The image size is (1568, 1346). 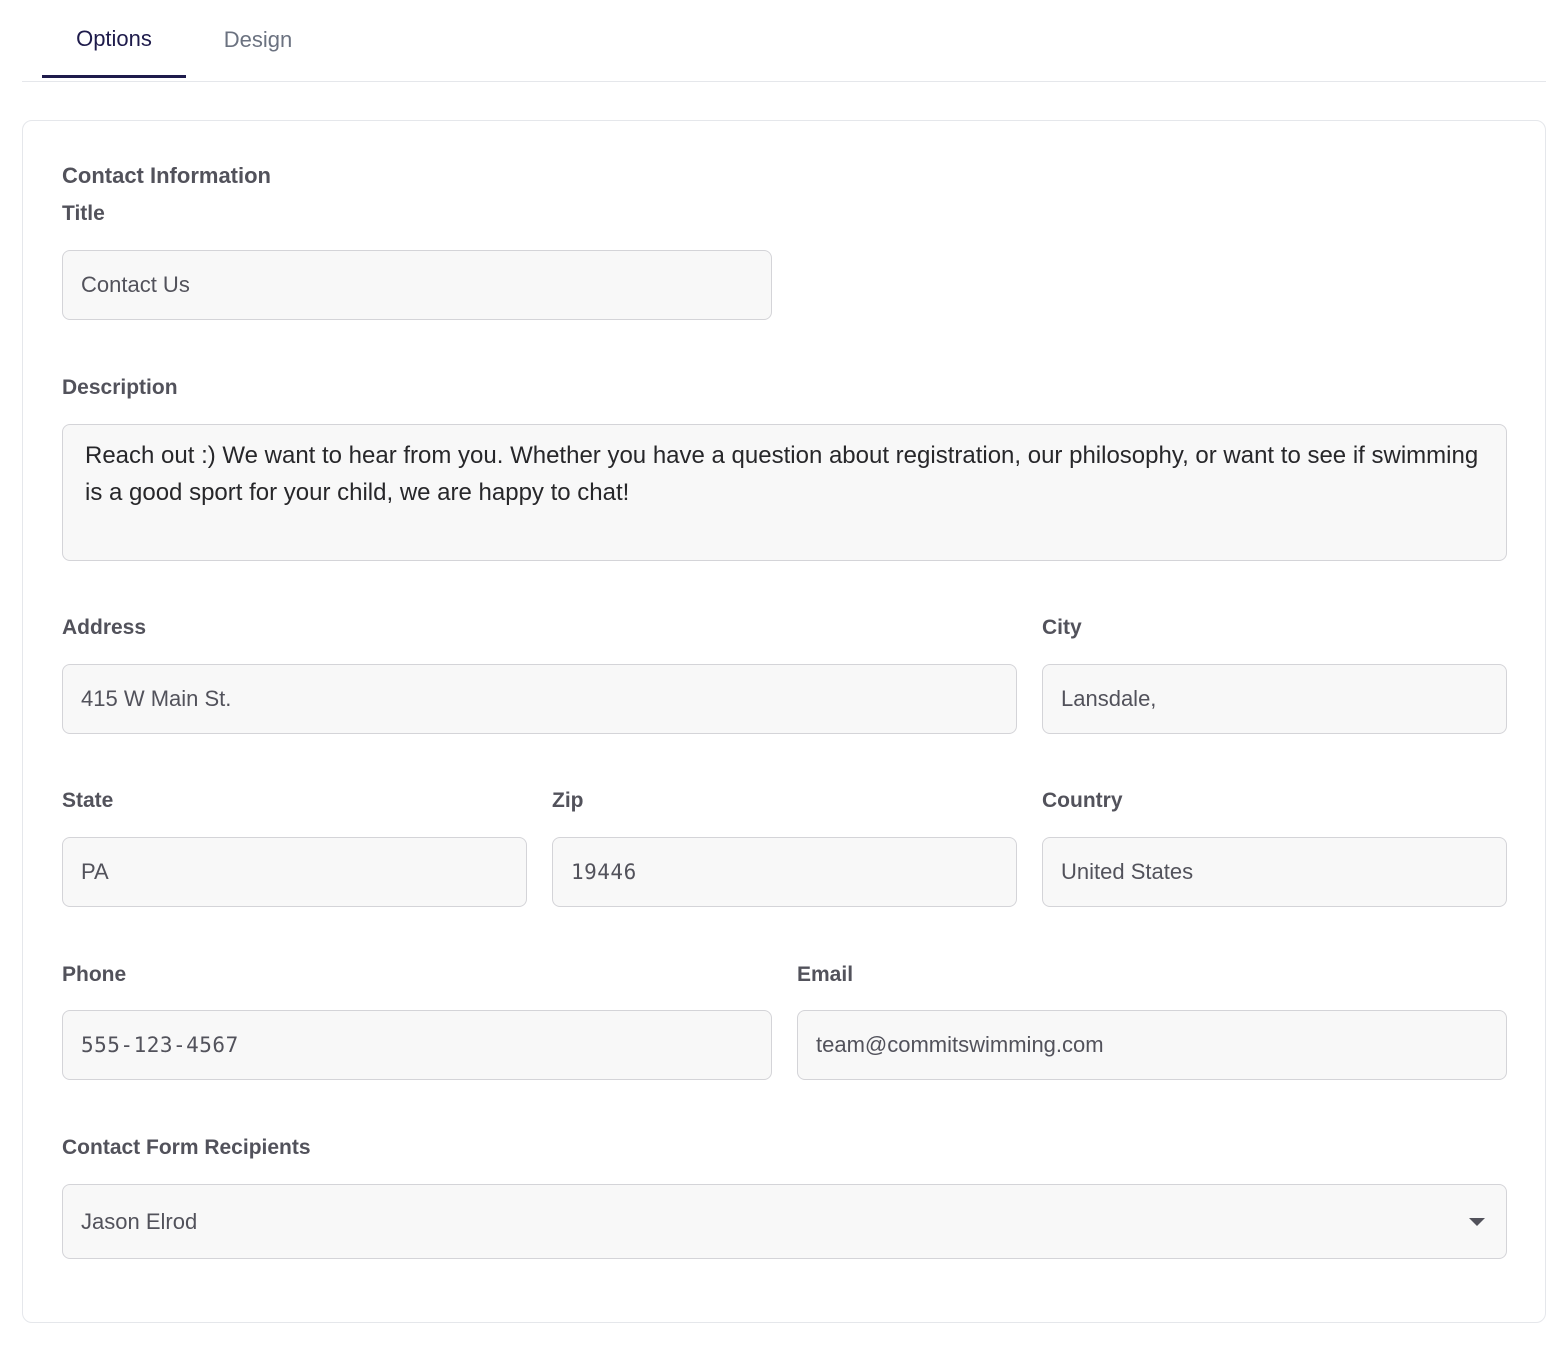 I want to click on country-input: United States, so click(x=1274, y=872).